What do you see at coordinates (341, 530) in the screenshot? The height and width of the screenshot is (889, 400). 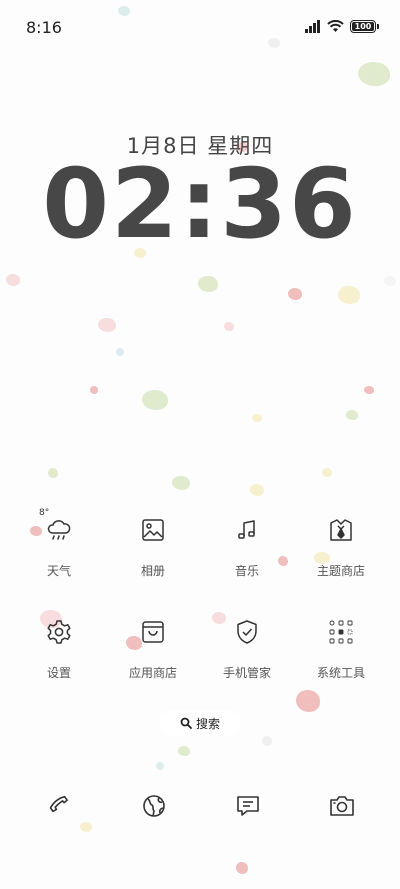 I see `theme-store-shirt-icon` at bounding box center [341, 530].